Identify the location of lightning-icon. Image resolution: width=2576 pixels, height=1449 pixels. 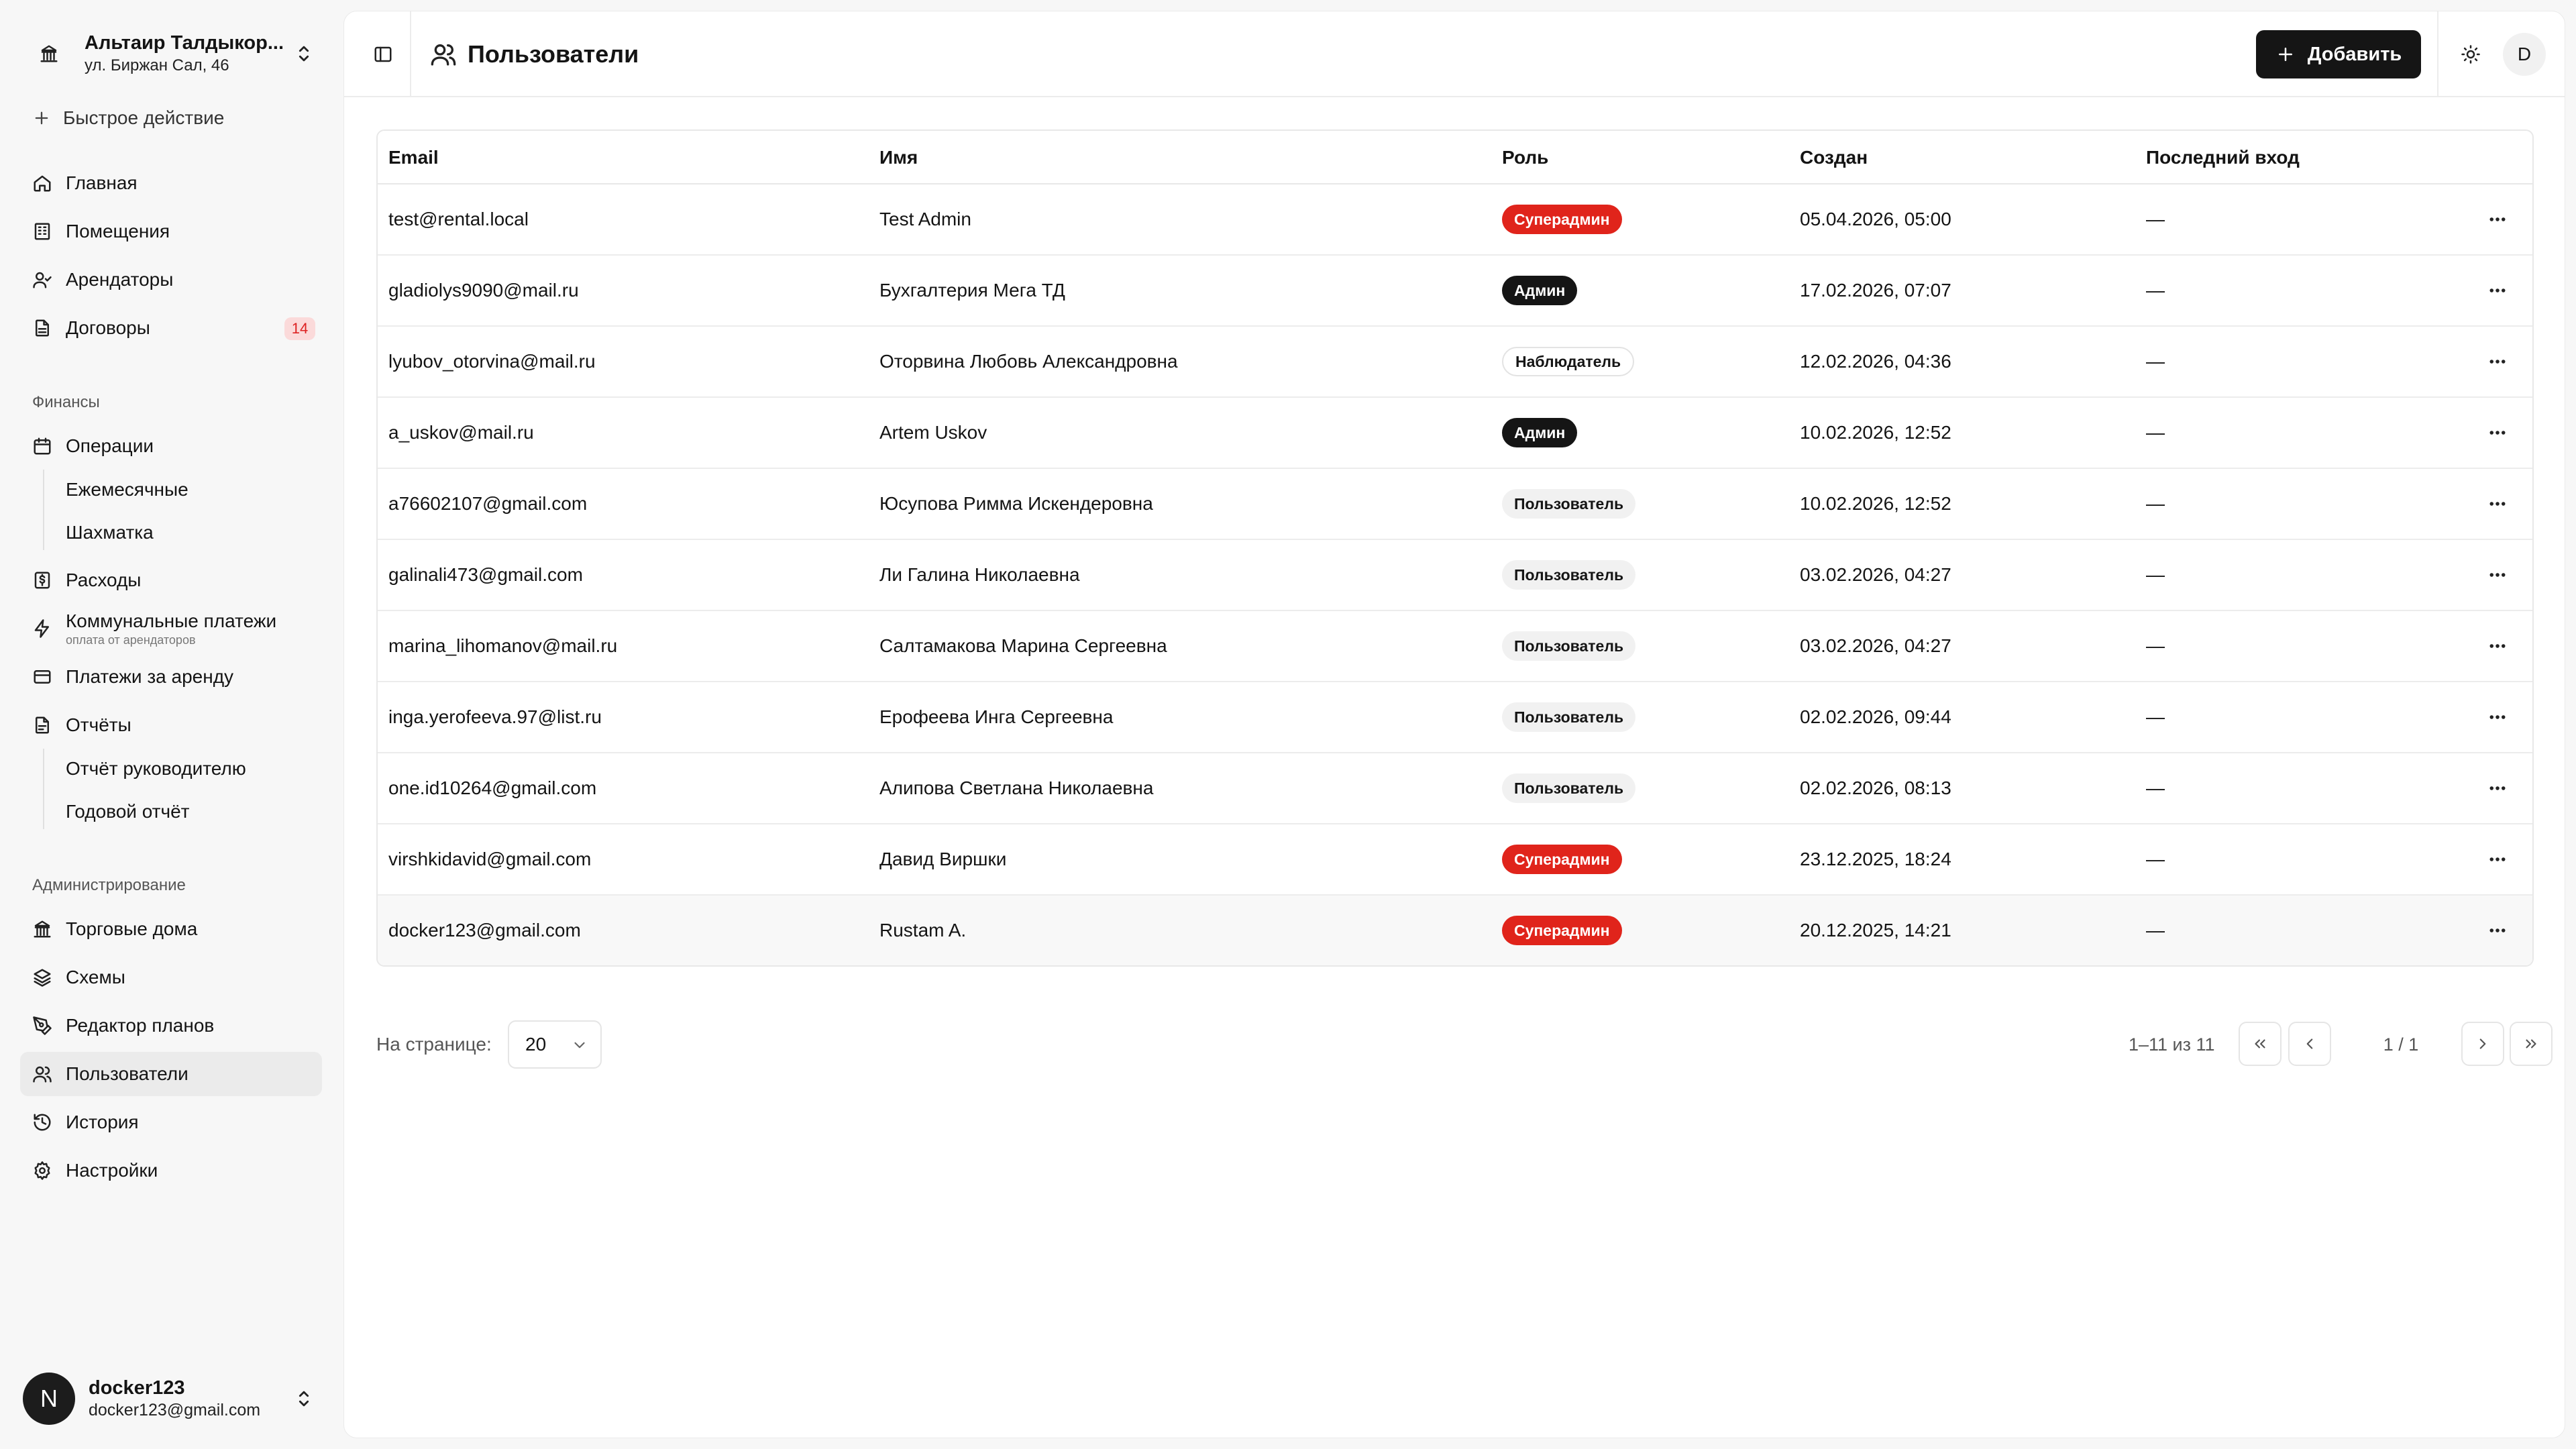
(41, 628).